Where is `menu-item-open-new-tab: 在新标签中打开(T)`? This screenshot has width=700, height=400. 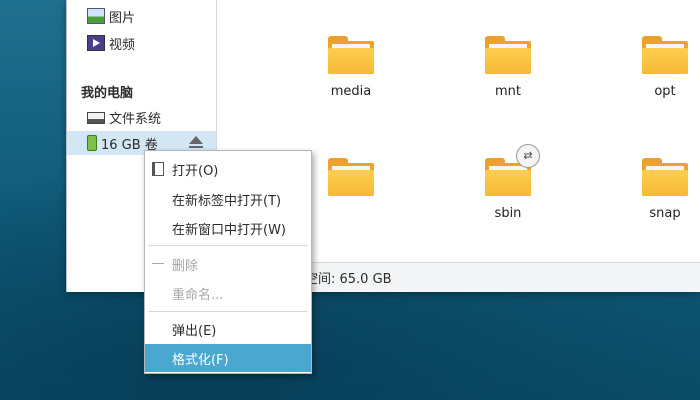
menu-item-open-new-tab: 在新标签中打开(T) is located at coordinates (228, 199).